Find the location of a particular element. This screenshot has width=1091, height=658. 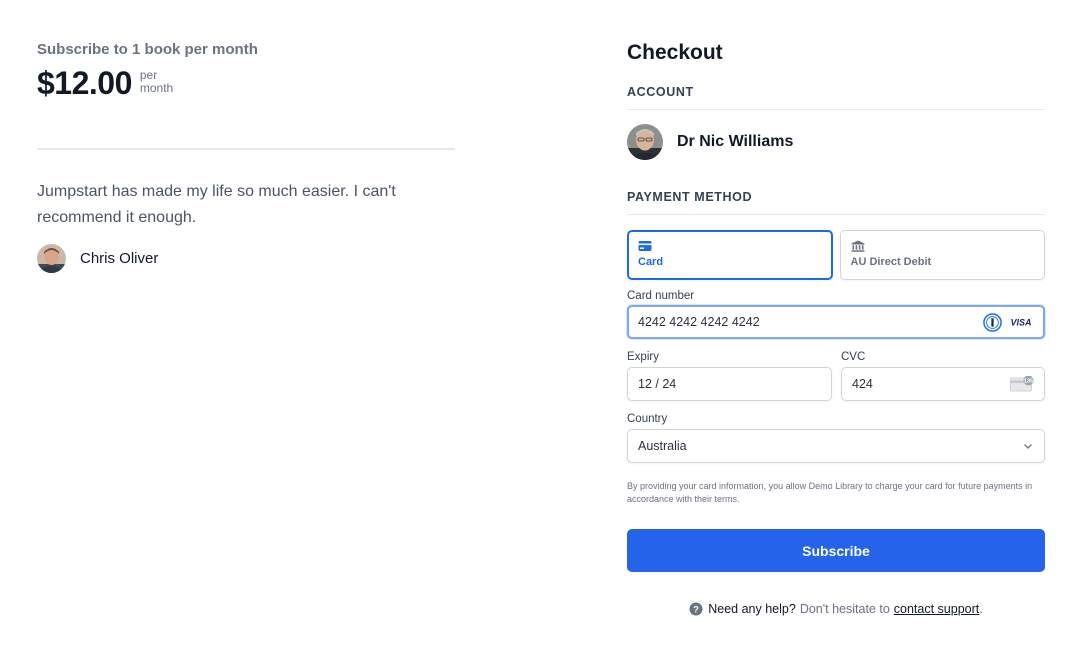

account-divider is located at coordinates (836, 109).